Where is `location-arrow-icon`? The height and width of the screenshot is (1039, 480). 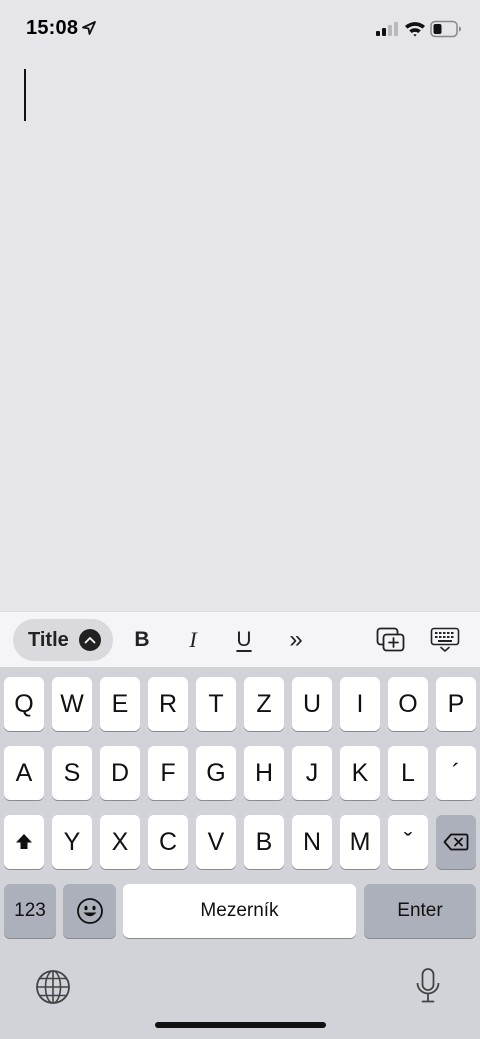 location-arrow-icon is located at coordinates (89, 28).